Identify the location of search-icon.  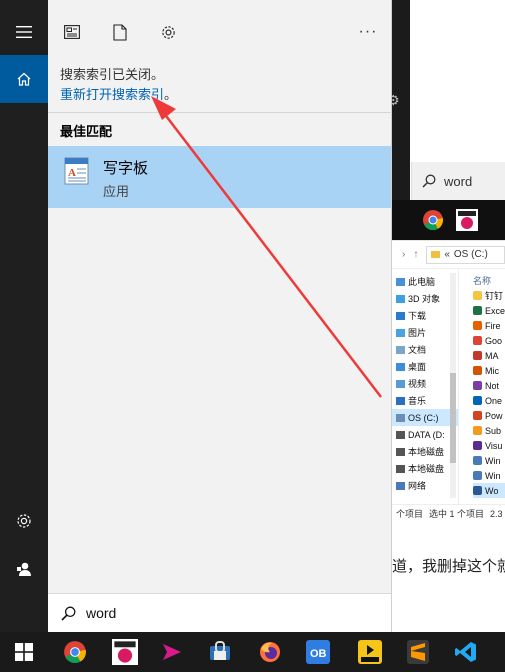
(68, 613).